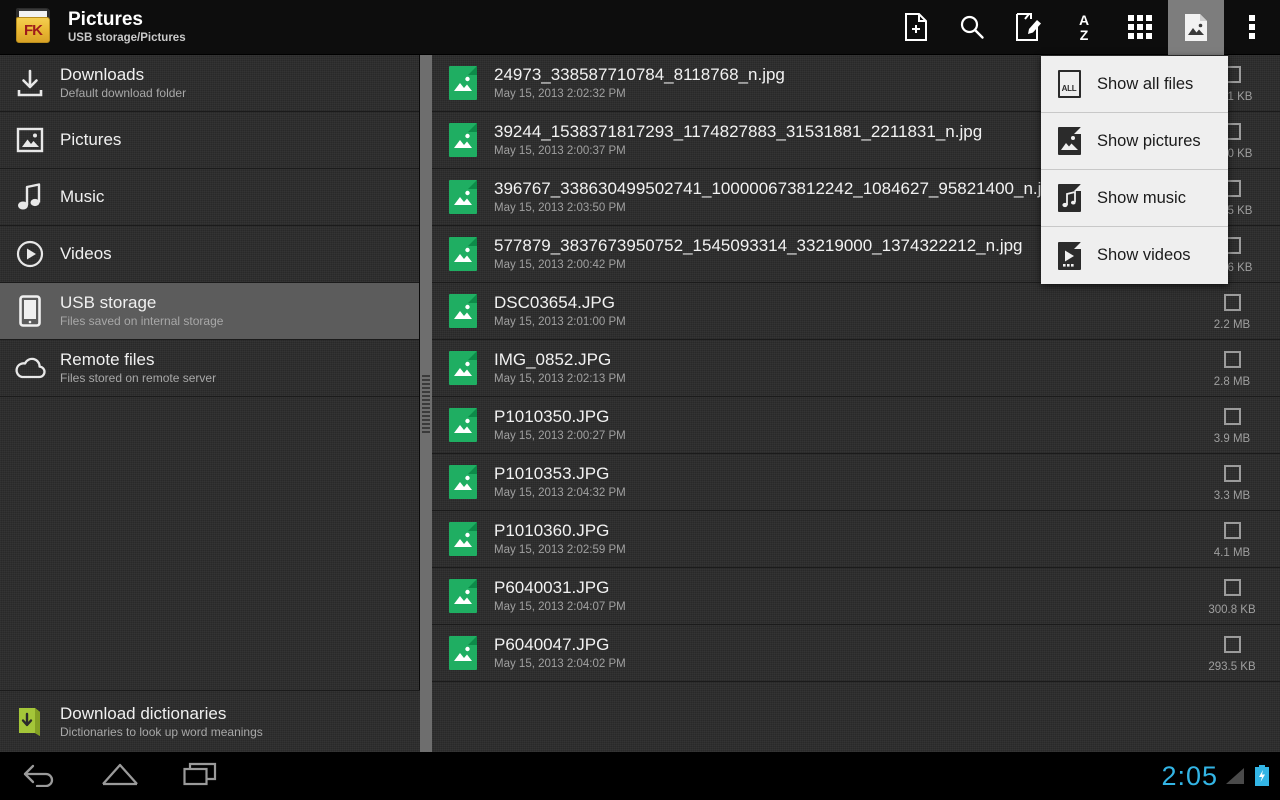 This screenshot has width=1280, height=800. Describe the element at coordinates (1220, 776) in the screenshot. I see `status-area: 2:05` at that location.